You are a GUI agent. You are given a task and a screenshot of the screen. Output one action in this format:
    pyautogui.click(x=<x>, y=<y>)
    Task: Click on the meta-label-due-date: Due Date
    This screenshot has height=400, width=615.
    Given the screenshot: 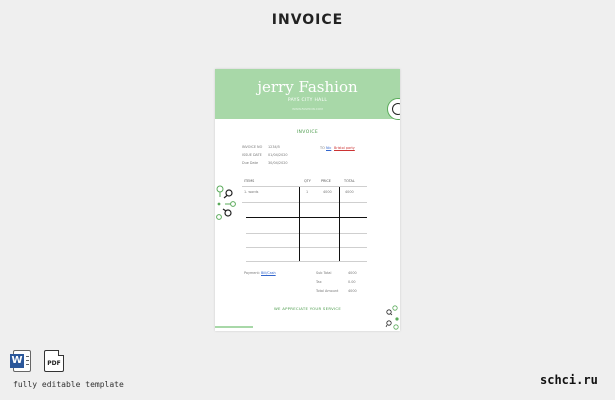 What is the action you would take?
    pyautogui.click(x=250, y=163)
    